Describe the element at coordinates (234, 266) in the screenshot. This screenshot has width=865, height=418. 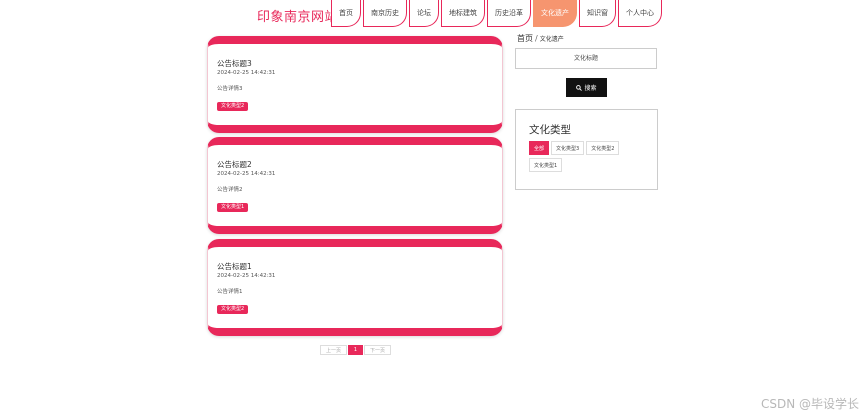
I see `card-title: 公告标题1` at that location.